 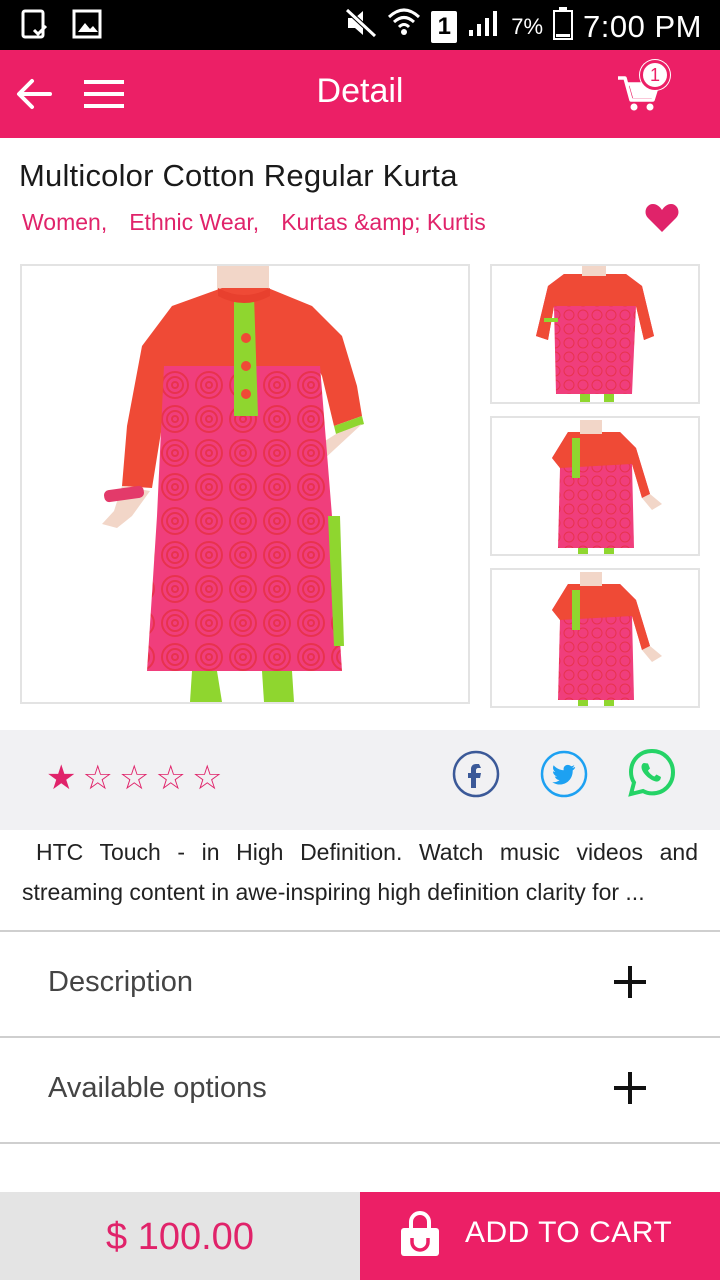 What do you see at coordinates (652, 773) in the screenshot?
I see `whatsapp-share-icon` at bounding box center [652, 773].